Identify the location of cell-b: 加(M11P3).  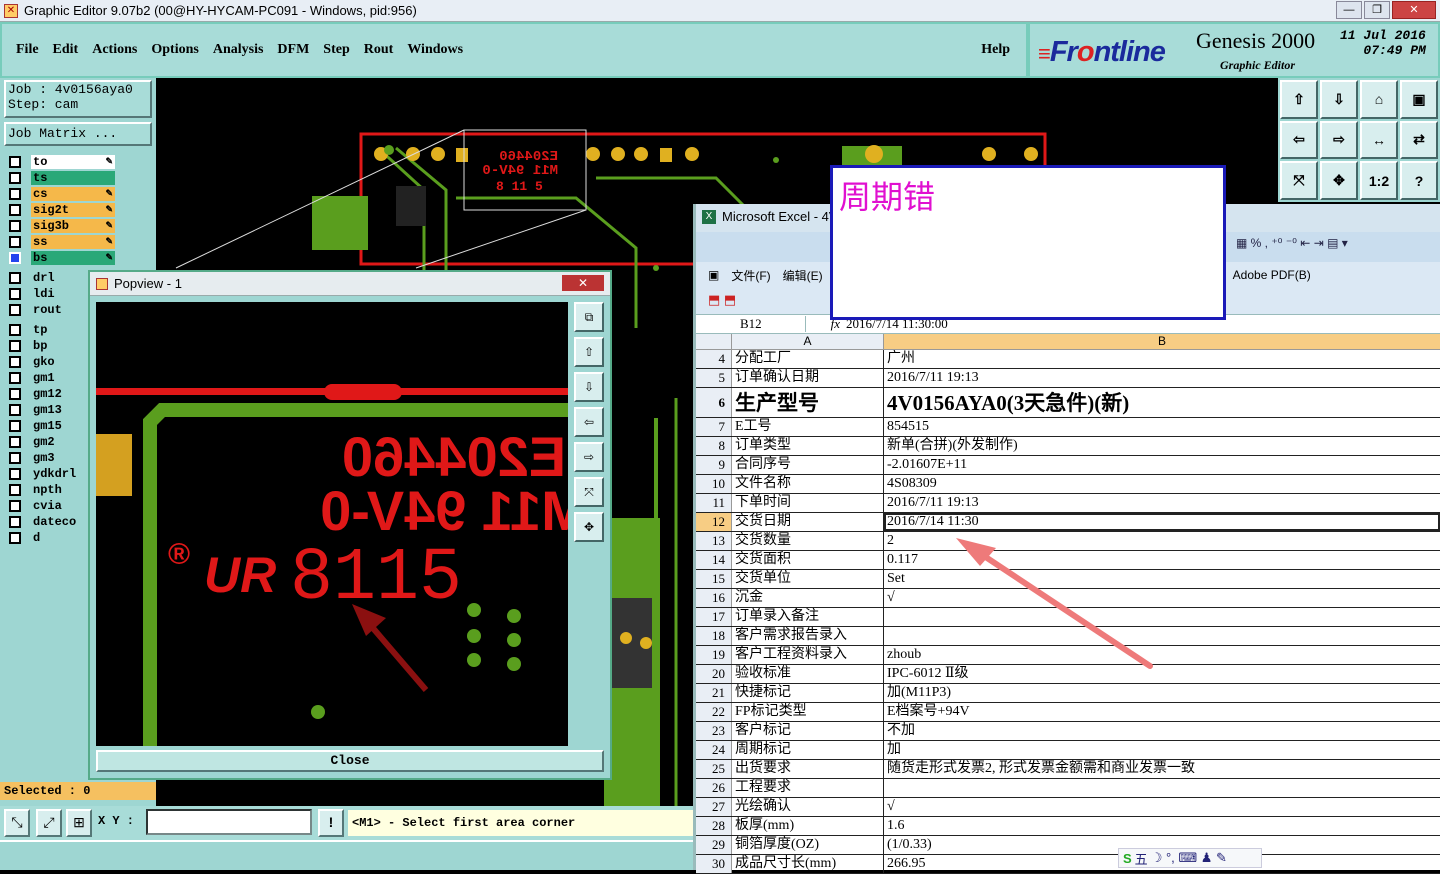
(1162, 693).